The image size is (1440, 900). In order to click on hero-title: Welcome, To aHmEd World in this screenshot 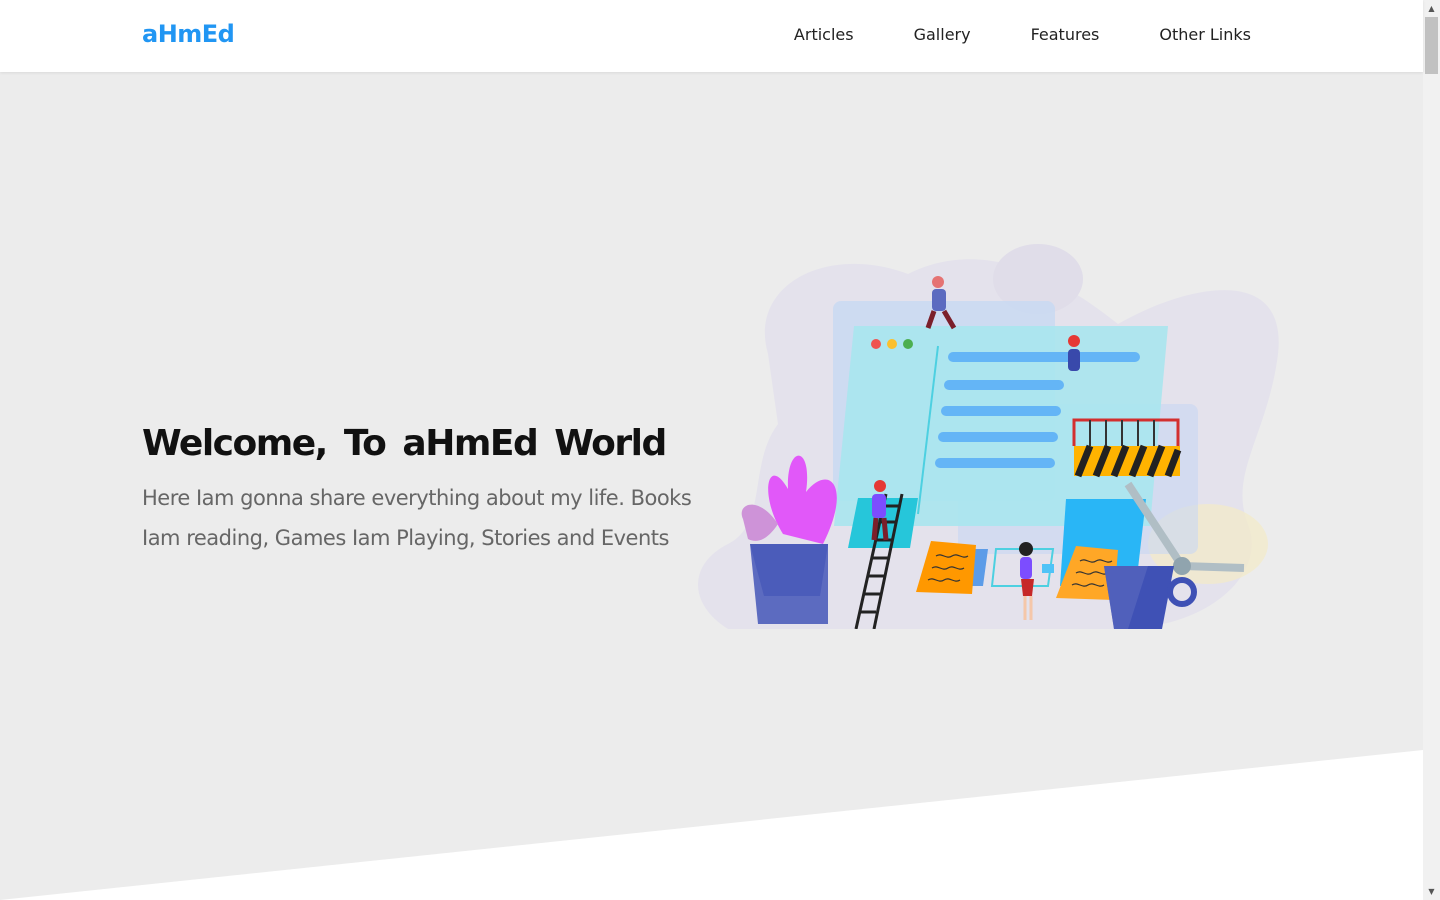, I will do `click(404, 443)`.